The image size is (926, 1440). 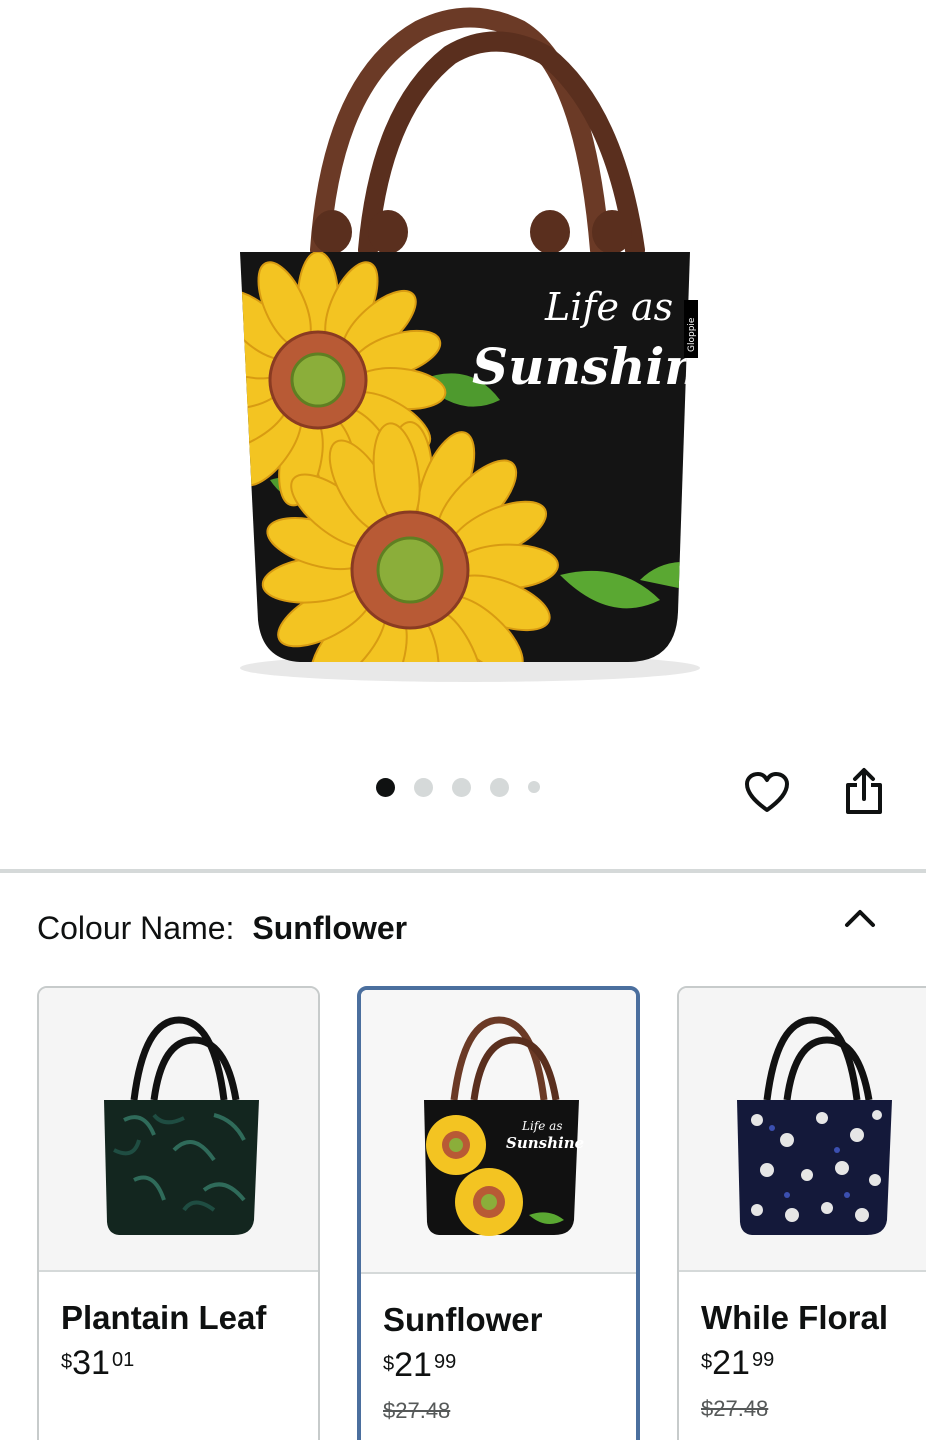 I want to click on brand-tag: Gloppie, so click(x=692, y=334).